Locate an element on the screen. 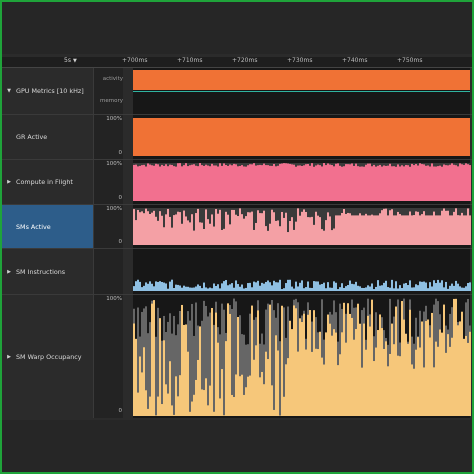 The width and height of the screenshot is (474, 474). warp-limit-bar is located at coordinates (148, 374).